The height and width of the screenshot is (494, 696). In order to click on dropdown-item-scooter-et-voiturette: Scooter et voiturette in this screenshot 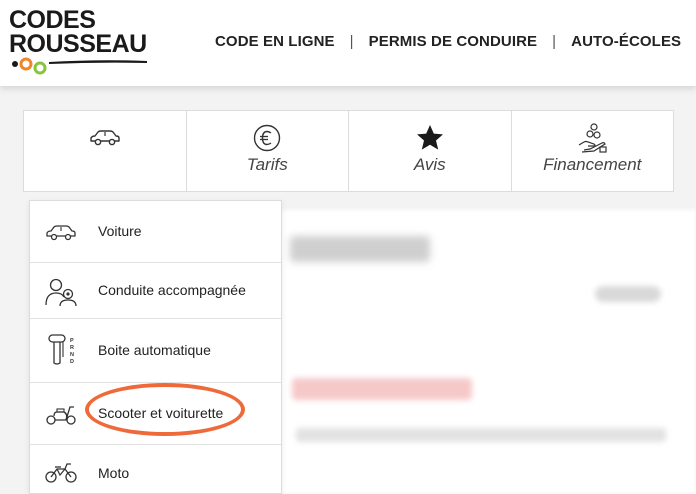, I will do `click(155, 414)`.